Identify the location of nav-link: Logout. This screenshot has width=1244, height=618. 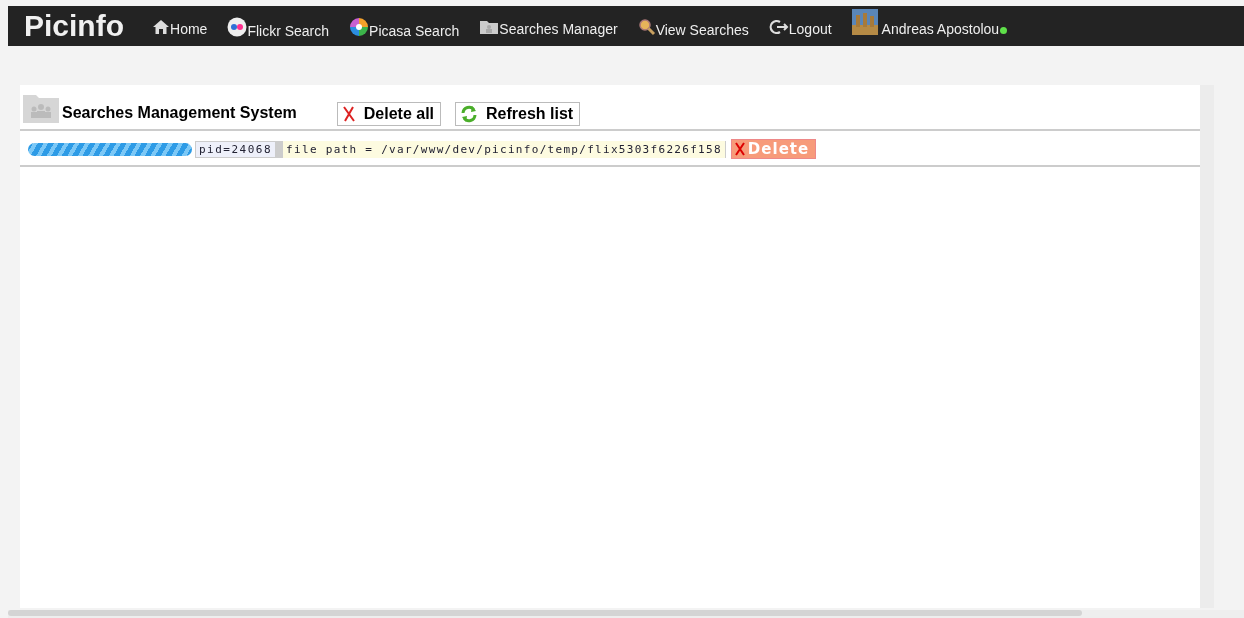
(800, 26).